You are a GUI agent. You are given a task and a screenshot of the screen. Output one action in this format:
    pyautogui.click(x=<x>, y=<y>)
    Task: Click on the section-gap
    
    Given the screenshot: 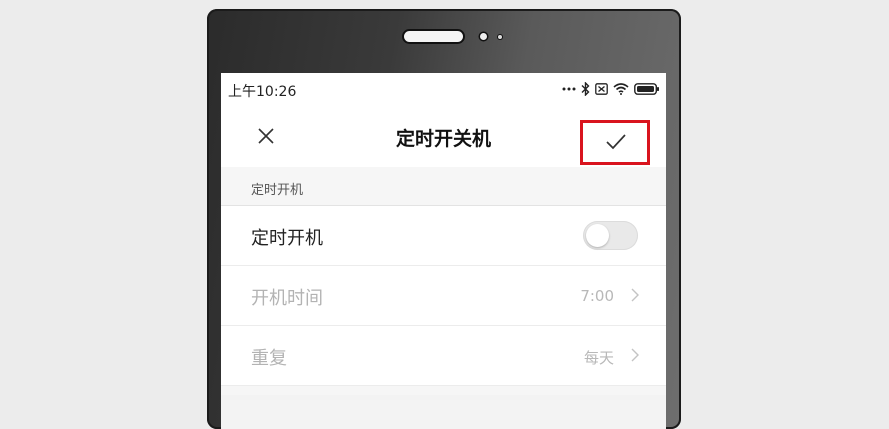 What is the action you would take?
    pyautogui.click(x=443, y=412)
    